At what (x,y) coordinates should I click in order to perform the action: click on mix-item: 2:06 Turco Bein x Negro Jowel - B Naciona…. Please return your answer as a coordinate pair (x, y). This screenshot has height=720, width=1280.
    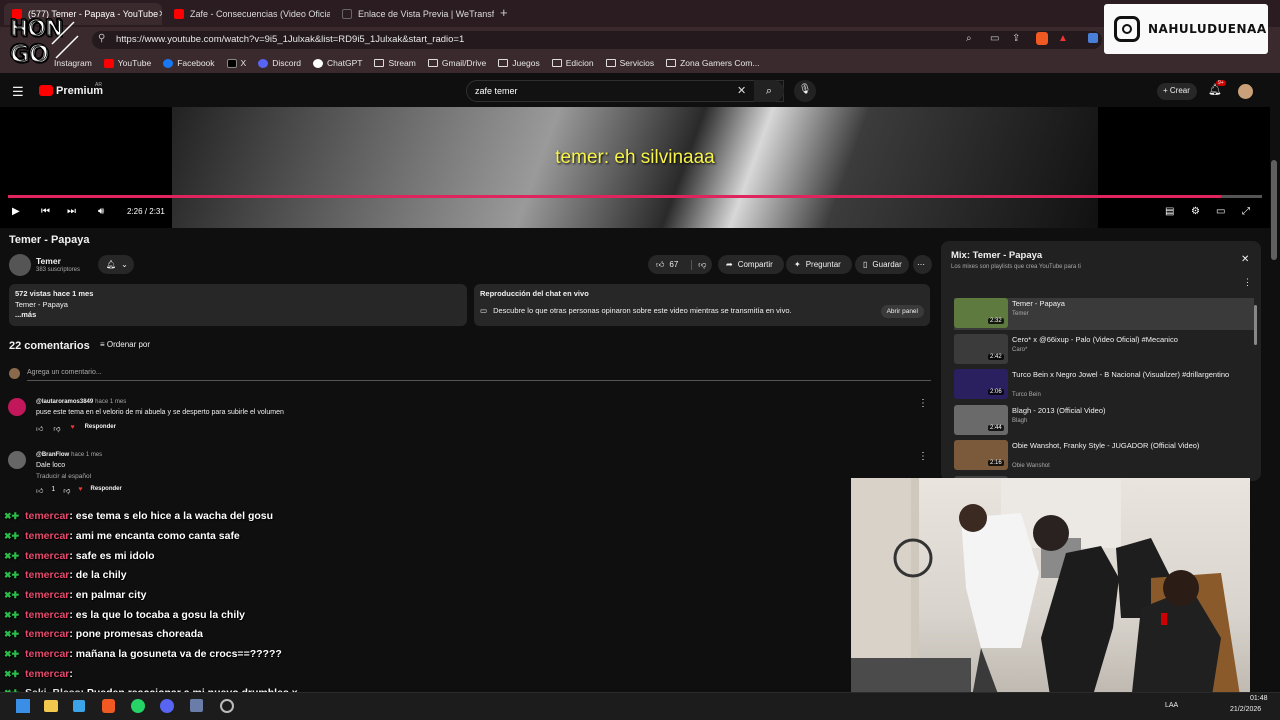
    Looking at the image, I should click on (1104, 385).